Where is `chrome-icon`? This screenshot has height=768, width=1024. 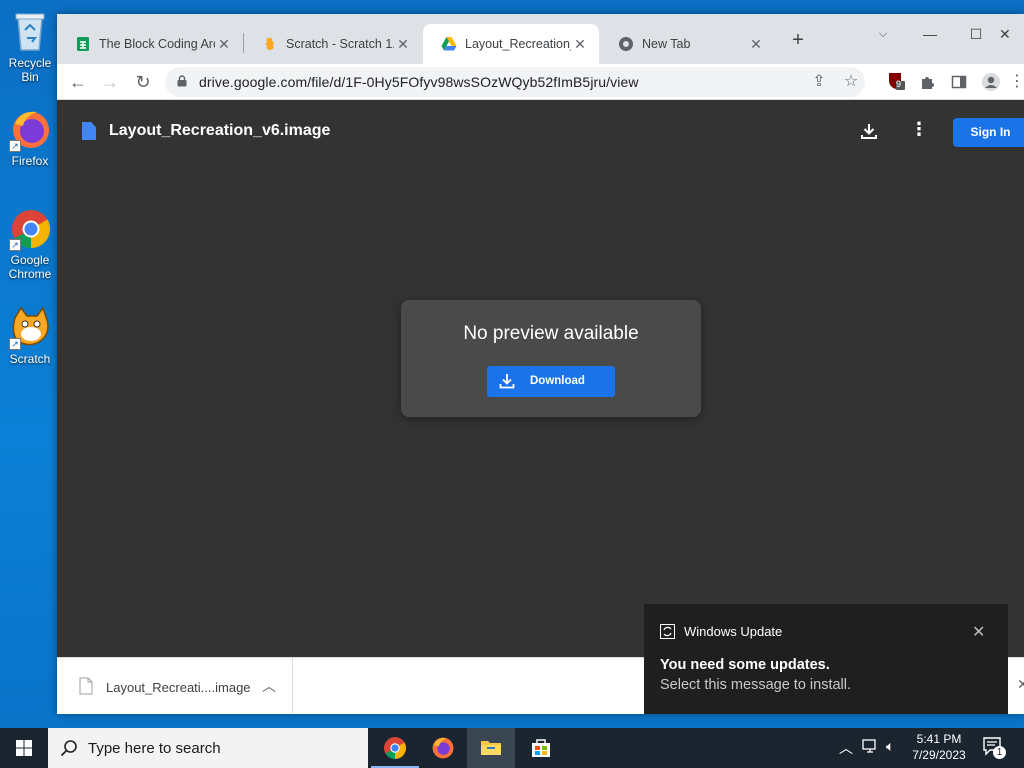
chrome-icon is located at coordinates (395, 748).